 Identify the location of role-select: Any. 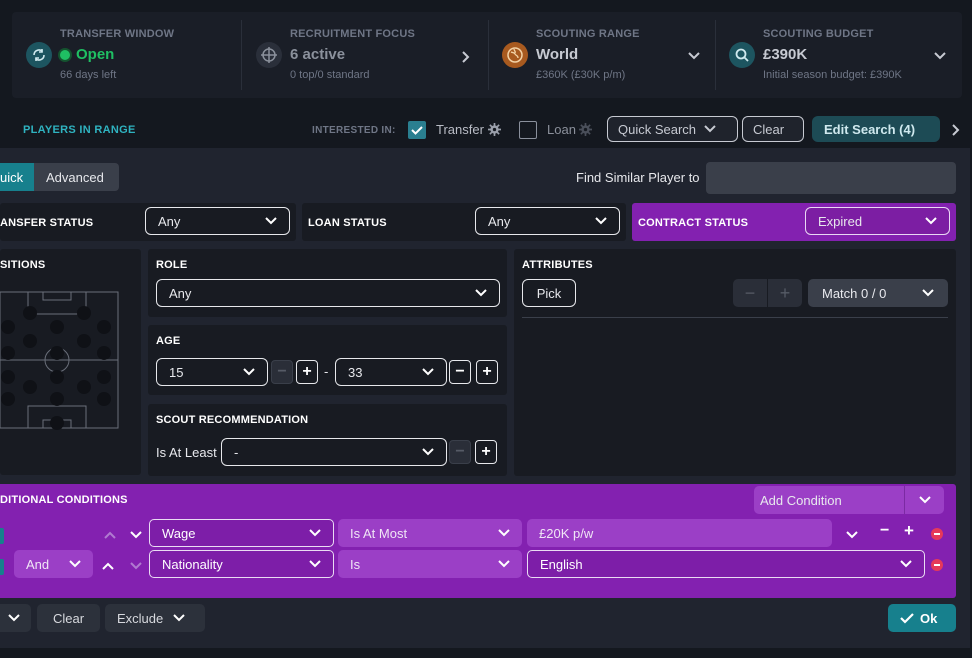
(328, 293).